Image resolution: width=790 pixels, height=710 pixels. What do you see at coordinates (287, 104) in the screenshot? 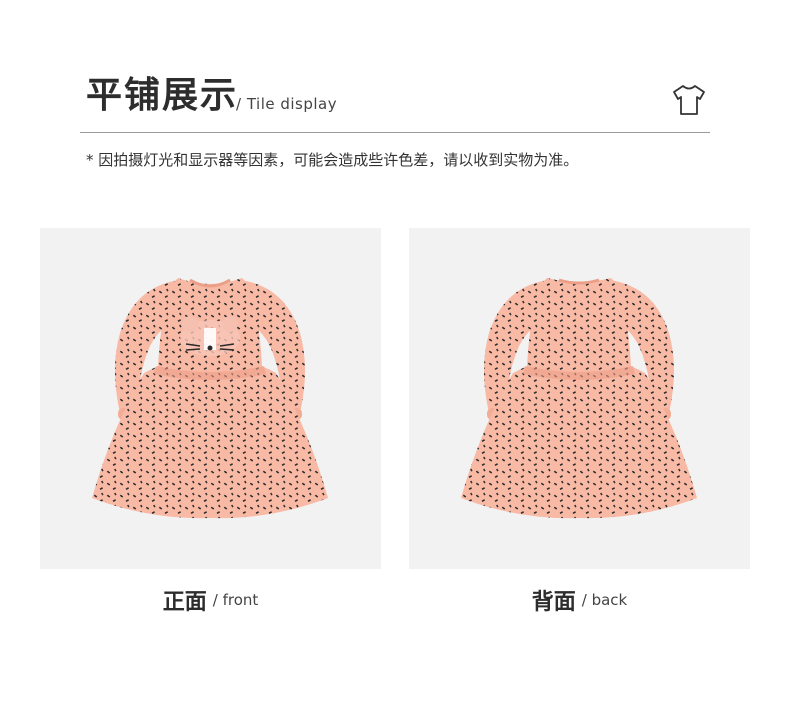
I see `page-subtitle: / Tile display` at bounding box center [287, 104].